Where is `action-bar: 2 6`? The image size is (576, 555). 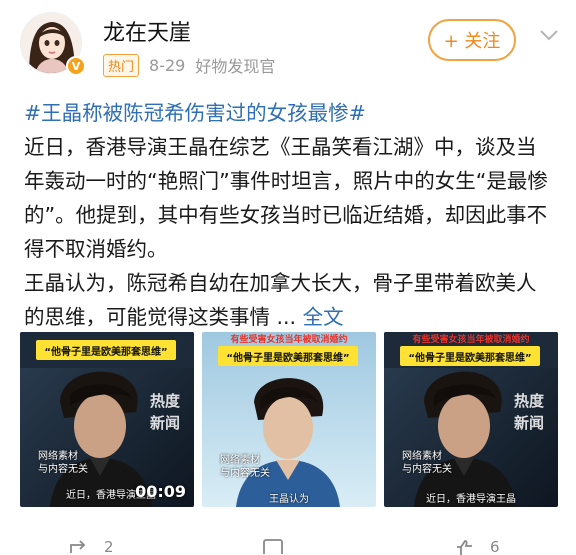 action-bar: 2 6 is located at coordinates (288, 546).